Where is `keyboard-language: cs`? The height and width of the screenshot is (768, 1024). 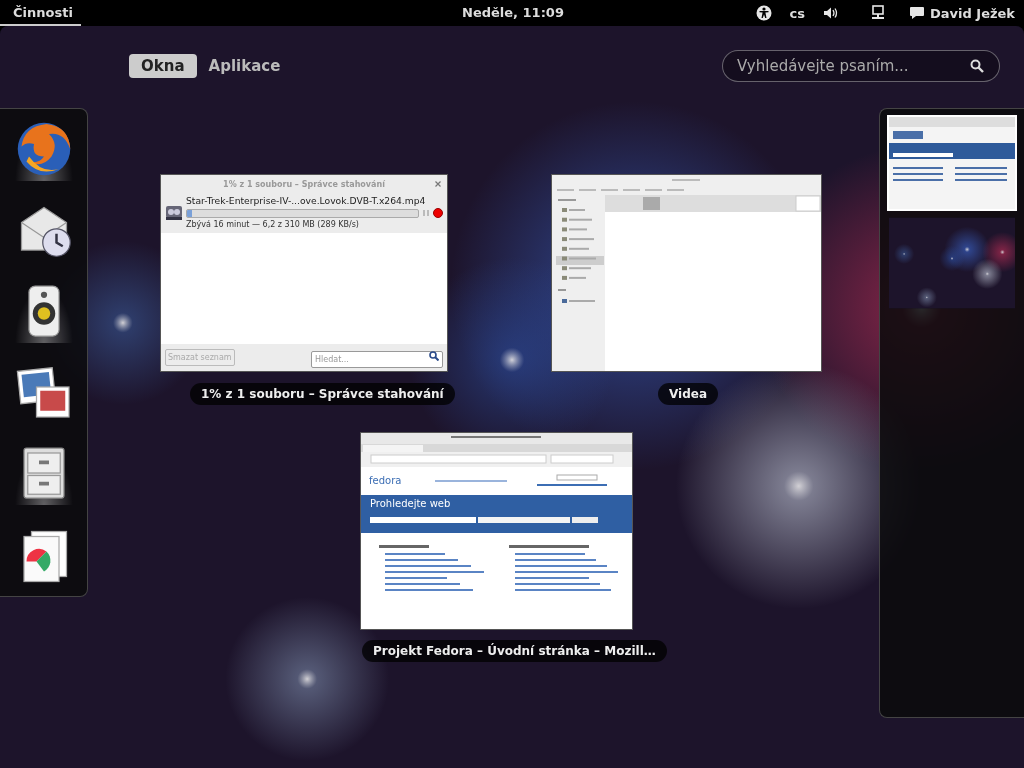
keyboard-language: cs is located at coordinates (797, 13).